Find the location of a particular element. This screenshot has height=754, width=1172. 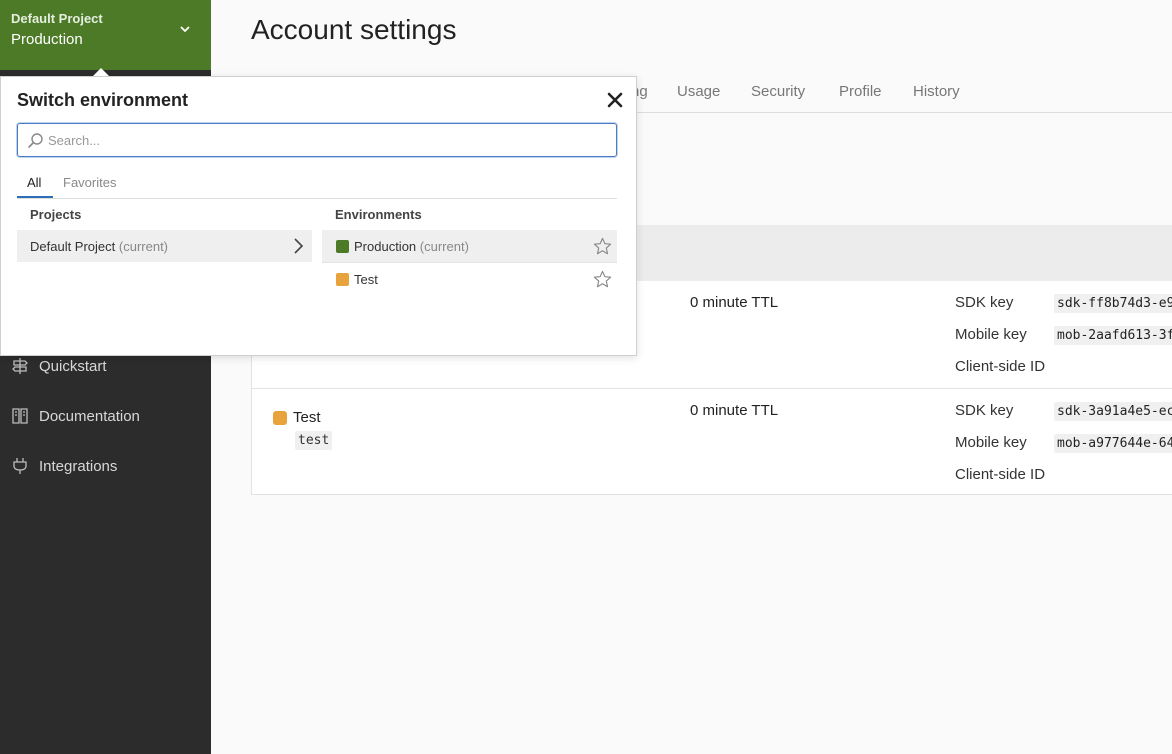

environment-key: test is located at coordinates (314, 440).